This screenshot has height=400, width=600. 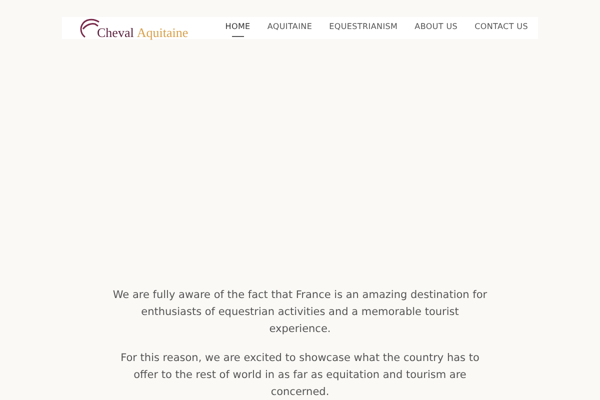 I want to click on nav-link: HOME, so click(x=237, y=28).